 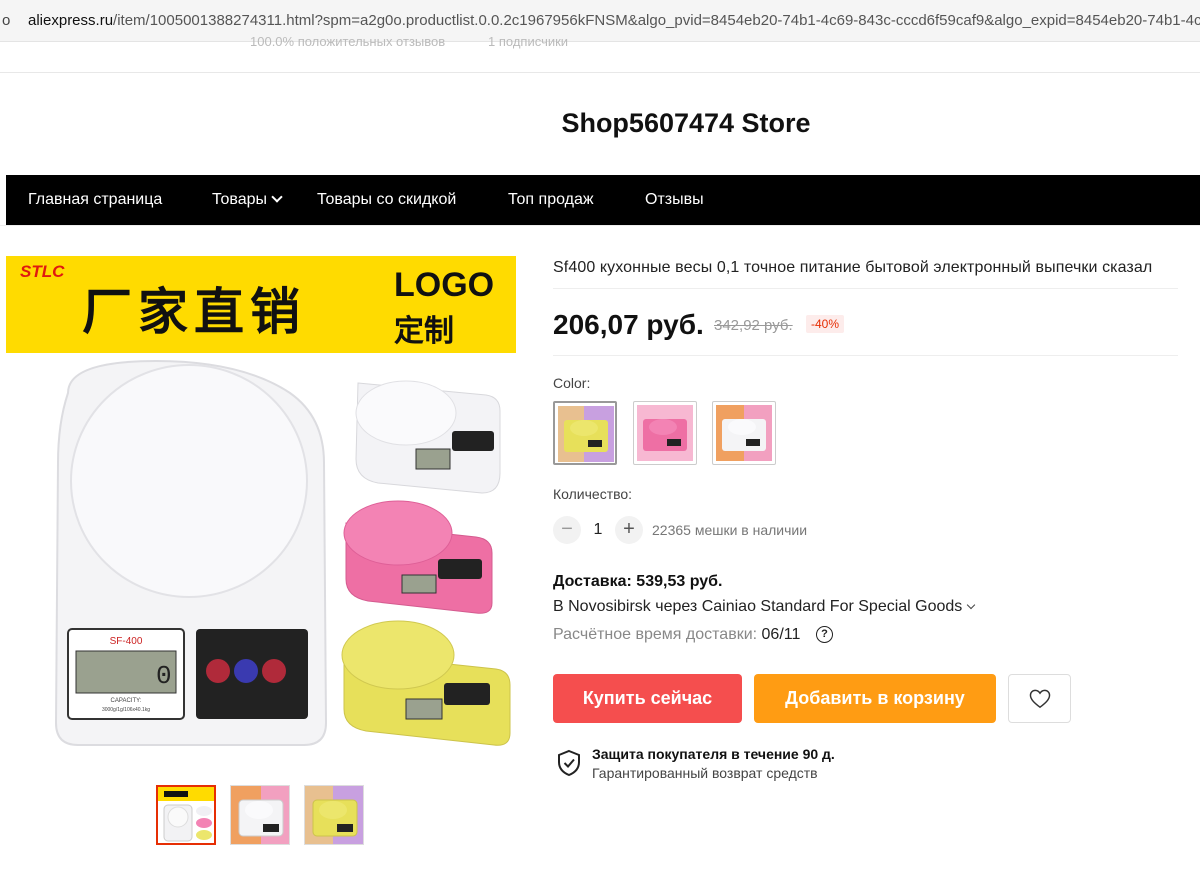 I want to click on nav-item-discounted: Товары со скидкой, so click(x=386, y=200).